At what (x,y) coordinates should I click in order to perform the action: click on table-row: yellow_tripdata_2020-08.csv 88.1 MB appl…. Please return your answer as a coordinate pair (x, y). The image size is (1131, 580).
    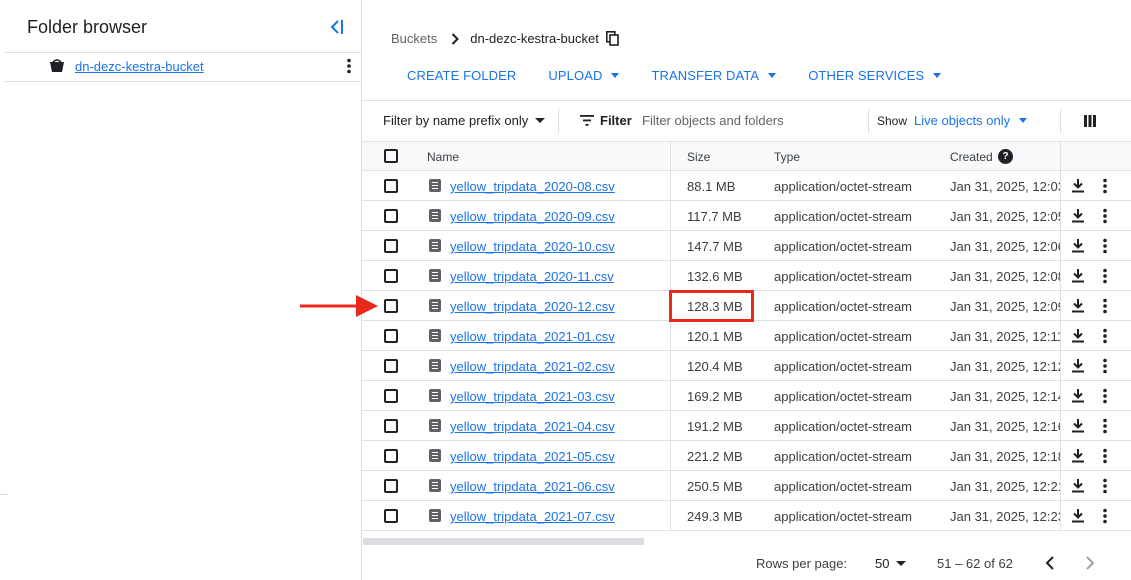
    Looking at the image, I should click on (746, 186).